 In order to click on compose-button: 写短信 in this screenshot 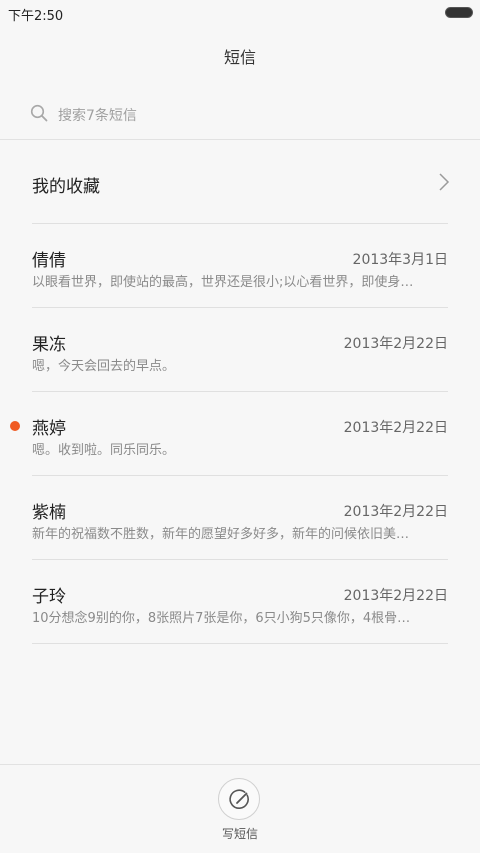, I will do `click(240, 811)`.